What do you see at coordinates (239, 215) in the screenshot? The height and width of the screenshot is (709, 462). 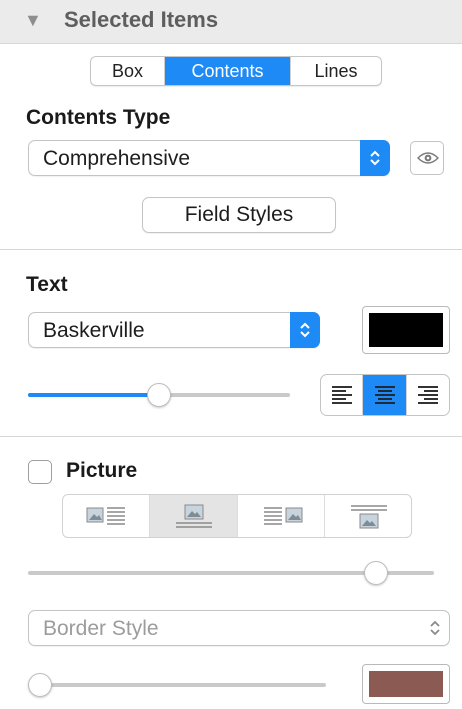 I see `field-styles-button: Field Styles` at bounding box center [239, 215].